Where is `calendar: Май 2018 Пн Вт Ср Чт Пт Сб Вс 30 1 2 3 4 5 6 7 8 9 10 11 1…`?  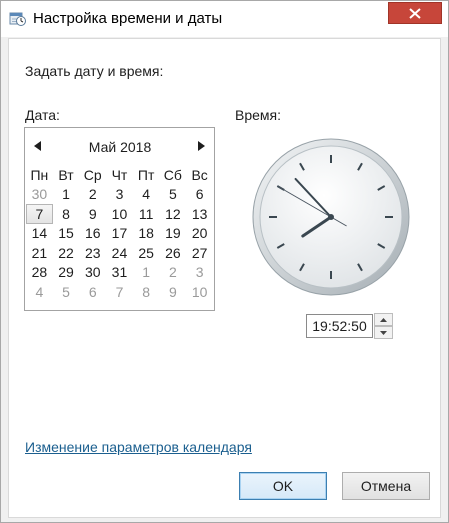
calendar: Май 2018 Пн Вт Ср Чт Пт Сб Вс 30 1 2 3 4 5 6 7 8 9 10 11 1… is located at coordinates (119, 219).